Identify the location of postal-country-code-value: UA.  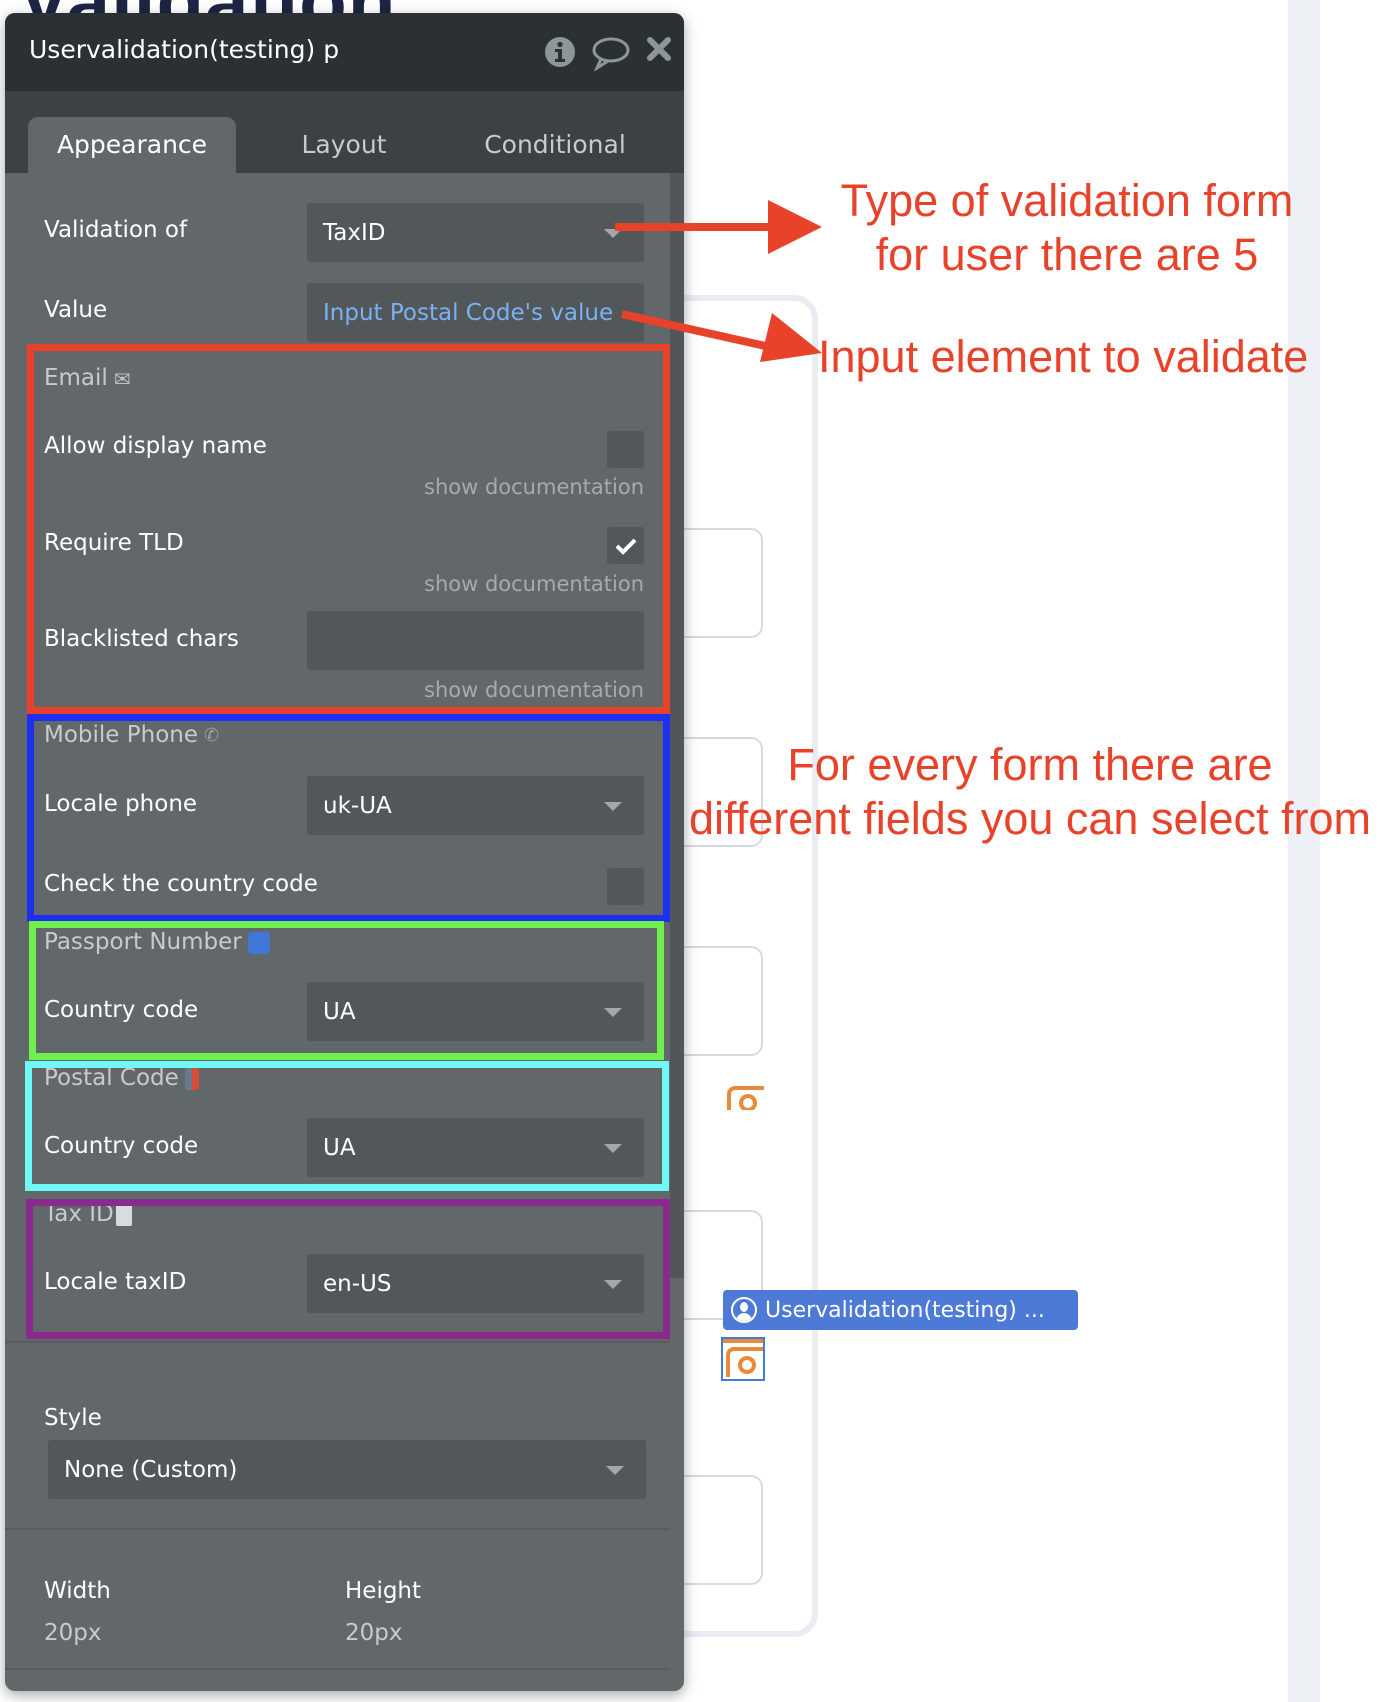
(339, 1147).